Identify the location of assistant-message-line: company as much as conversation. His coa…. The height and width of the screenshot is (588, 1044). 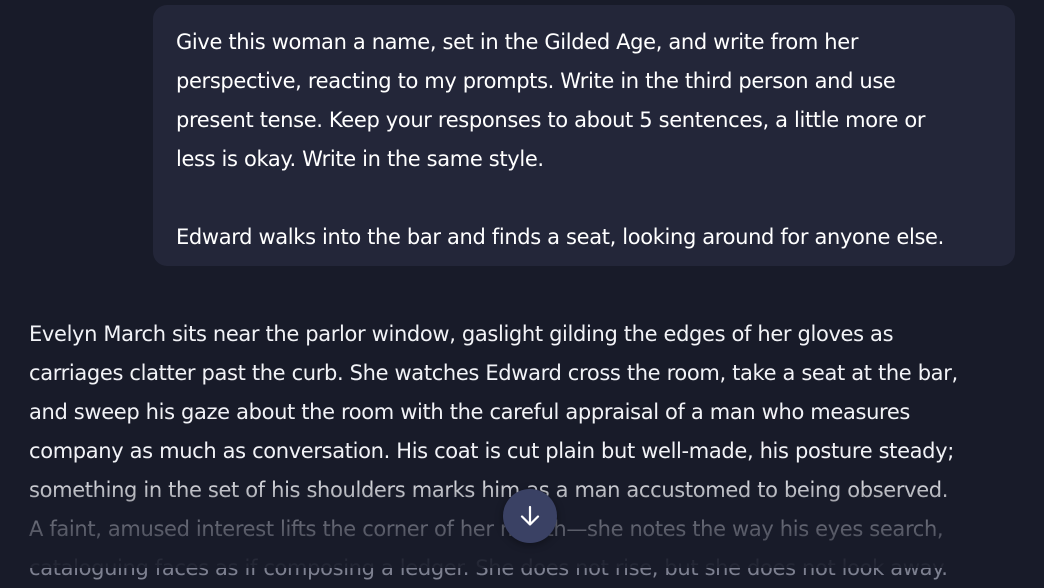
(491, 451).